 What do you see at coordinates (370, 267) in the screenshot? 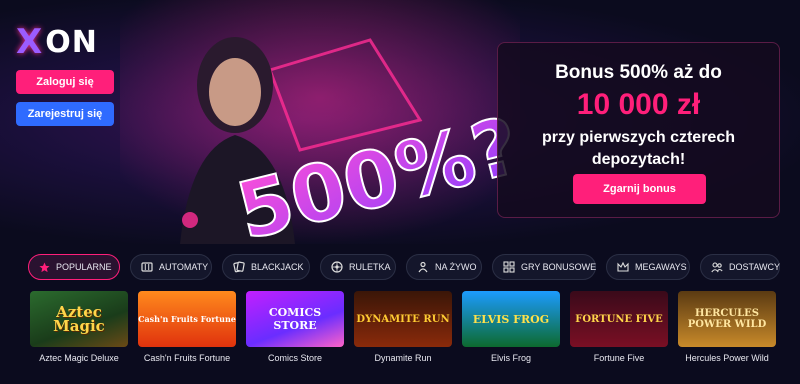
I see `tab-label: RULETKA` at bounding box center [370, 267].